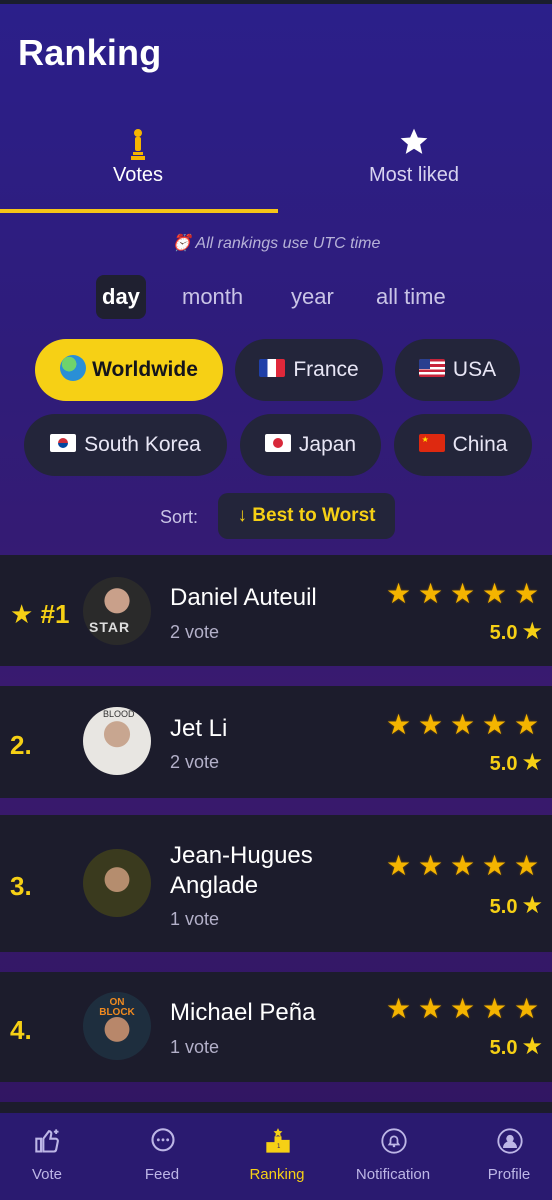 Image resolution: width=552 pixels, height=1200 pixels. What do you see at coordinates (117, 741) in the screenshot?
I see `avatar: BLOOD` at bounding box center [117, 741].